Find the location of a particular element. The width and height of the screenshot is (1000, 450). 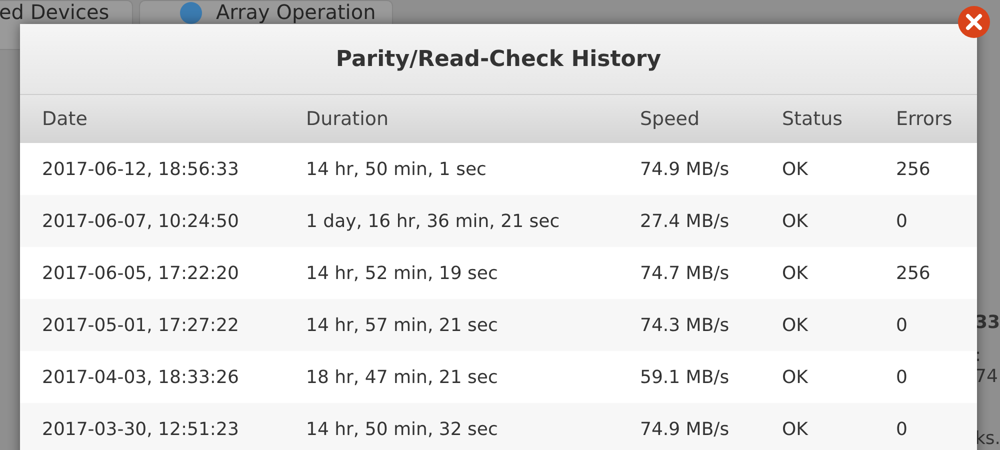

column-header: Status is located at coordinates (813, 119).